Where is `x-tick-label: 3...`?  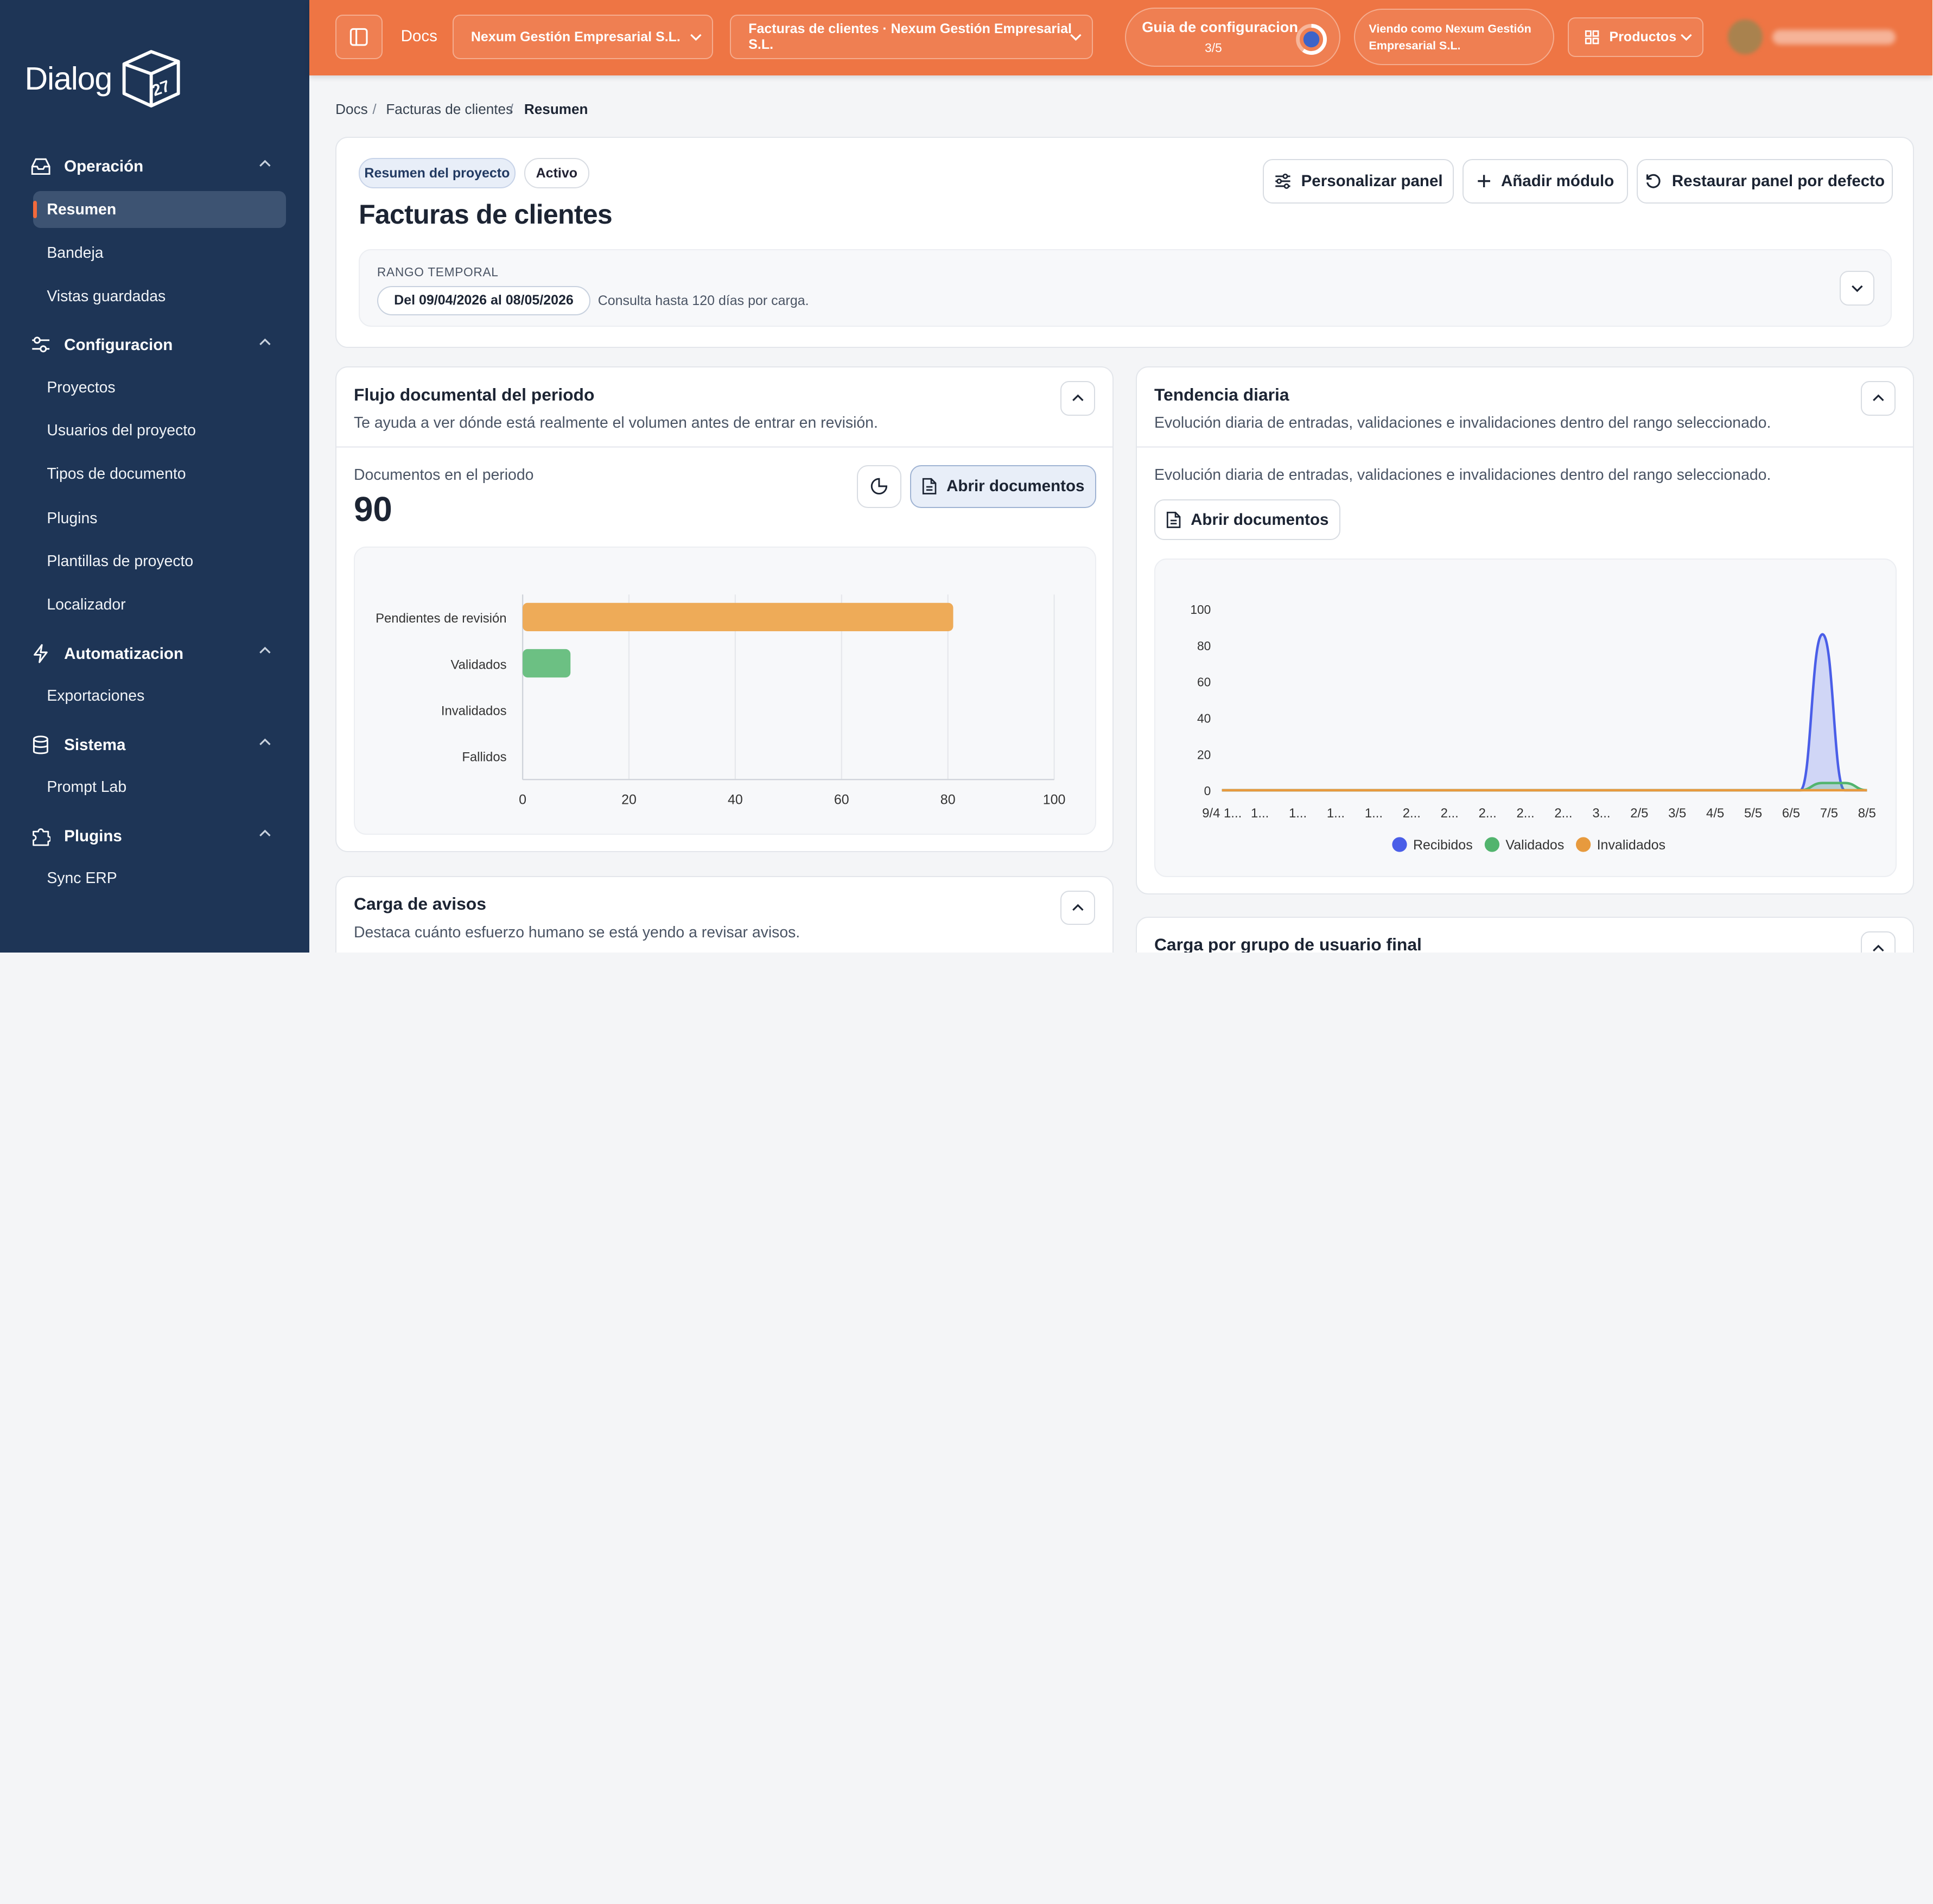
x-tick-label: 3... is located at coordinates (1601, 813).